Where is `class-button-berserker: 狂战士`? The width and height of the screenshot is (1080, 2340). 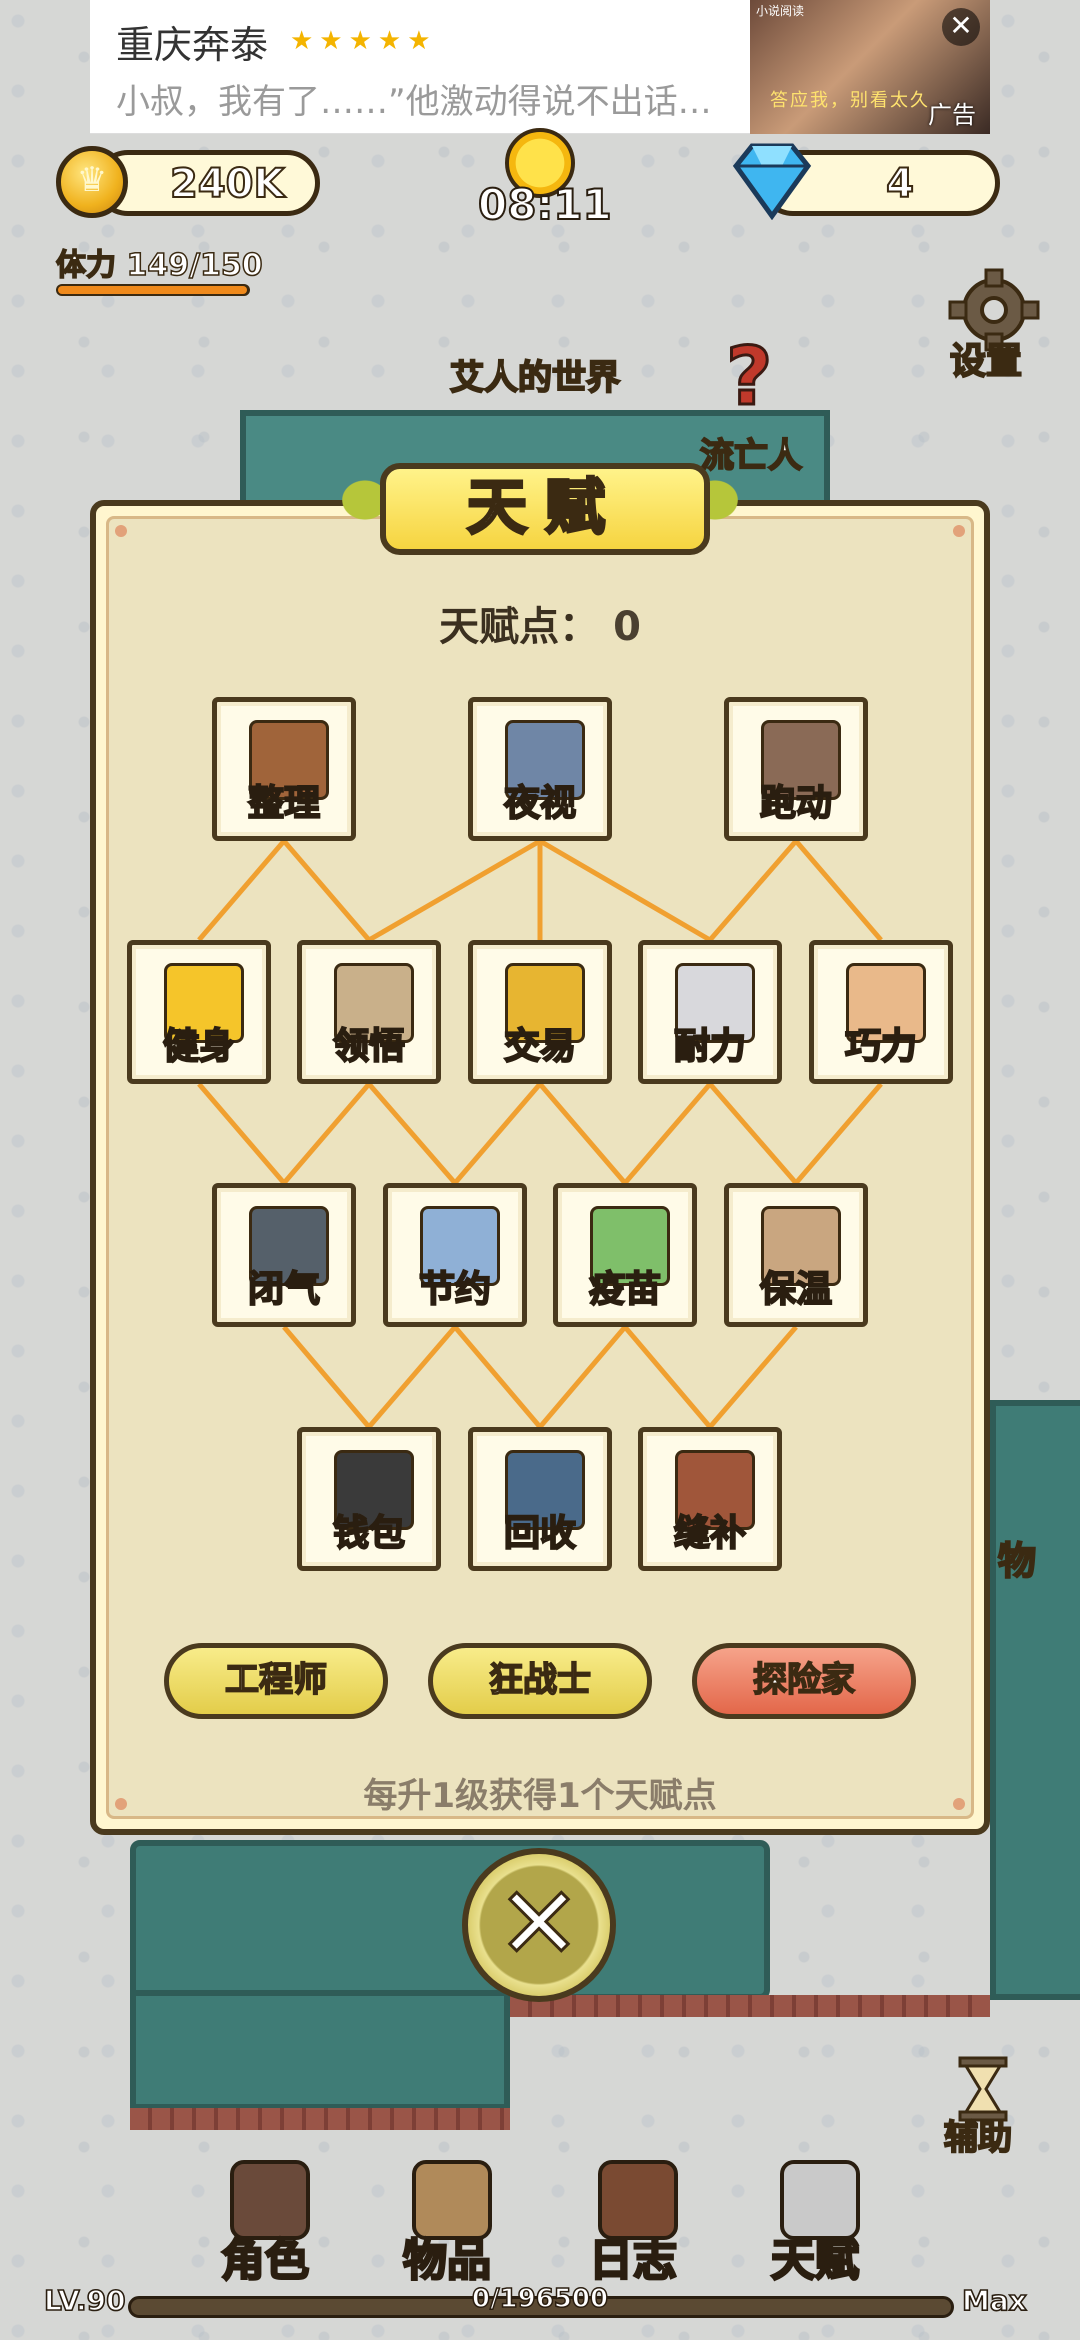 class-button-berserker: 狂战士 is located at coordinates (540, 1681).